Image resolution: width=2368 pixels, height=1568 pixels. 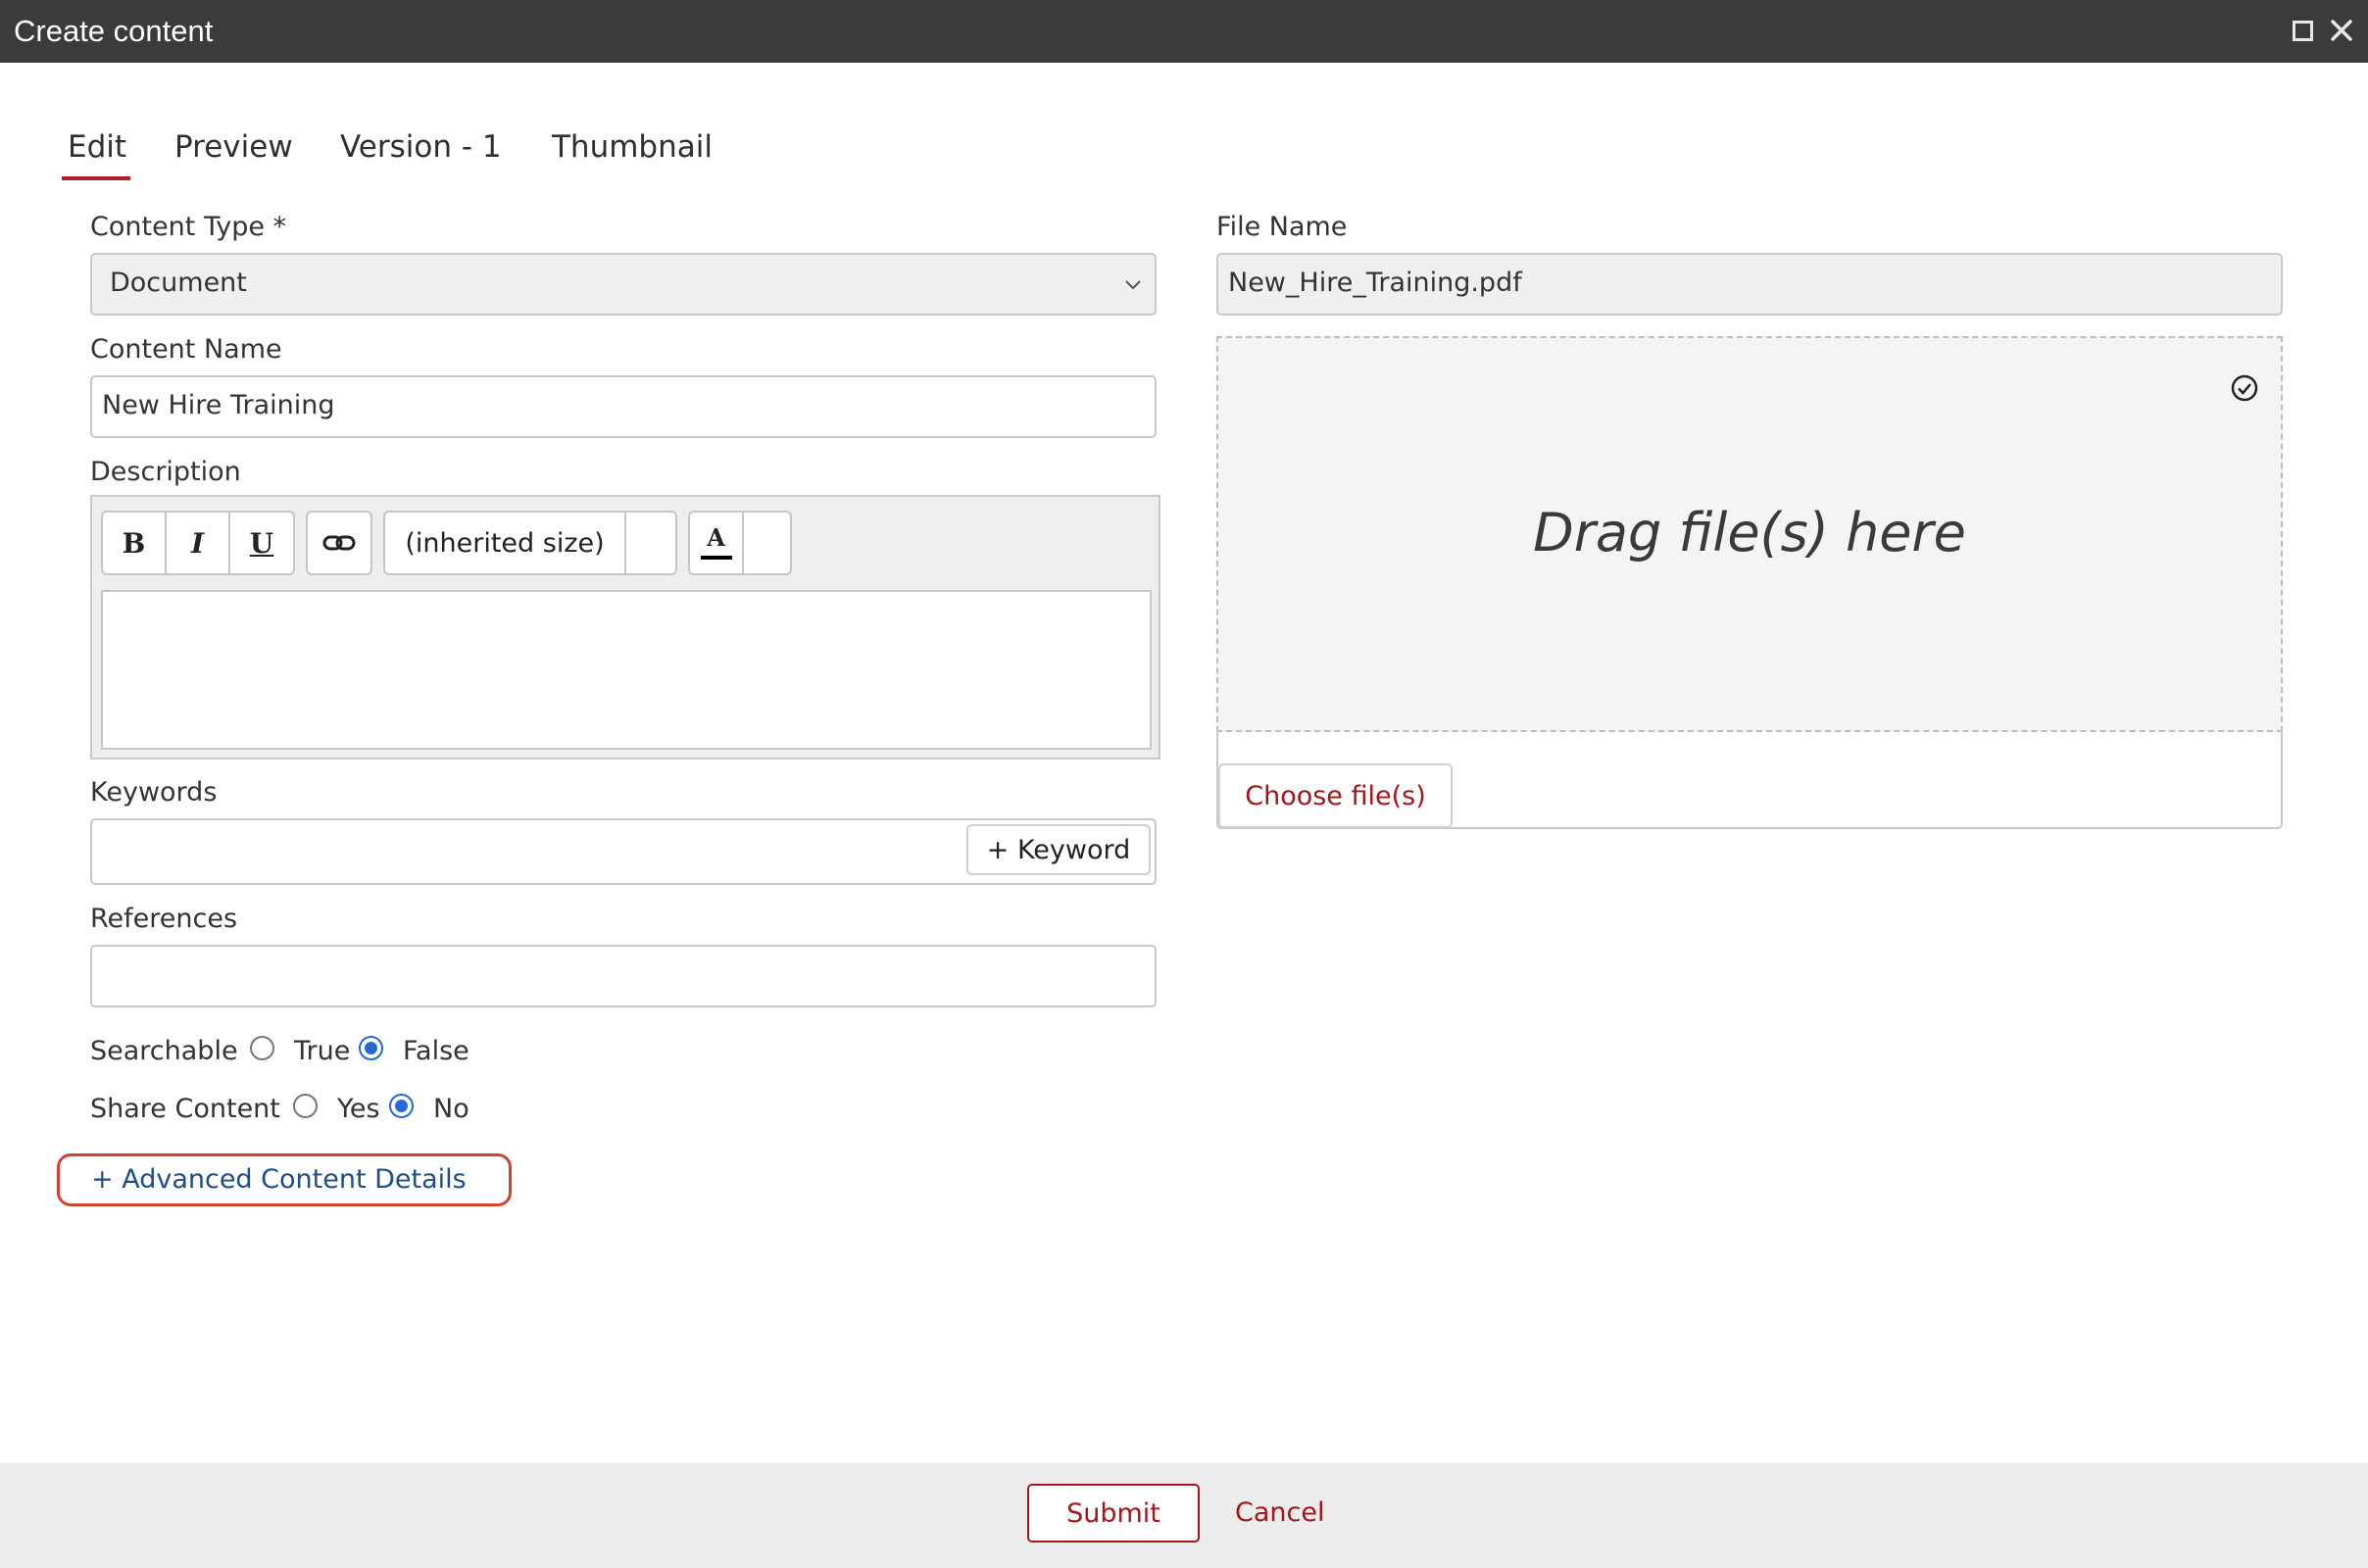 What do you see at coordinates (261, 543) in the screenshot?
I see `underline-button: U` at bounding box center [261, 543].